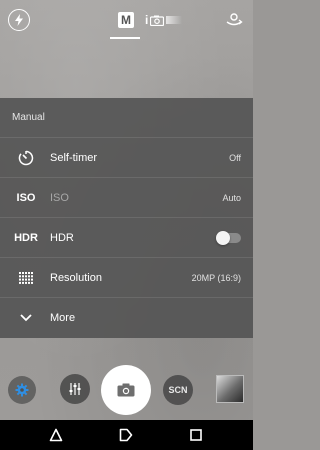 The width and height of the screenshot is (320, 450). Describe the element at coordinates (22, 390) in the screenshot. I see `gear-icon` at that location.